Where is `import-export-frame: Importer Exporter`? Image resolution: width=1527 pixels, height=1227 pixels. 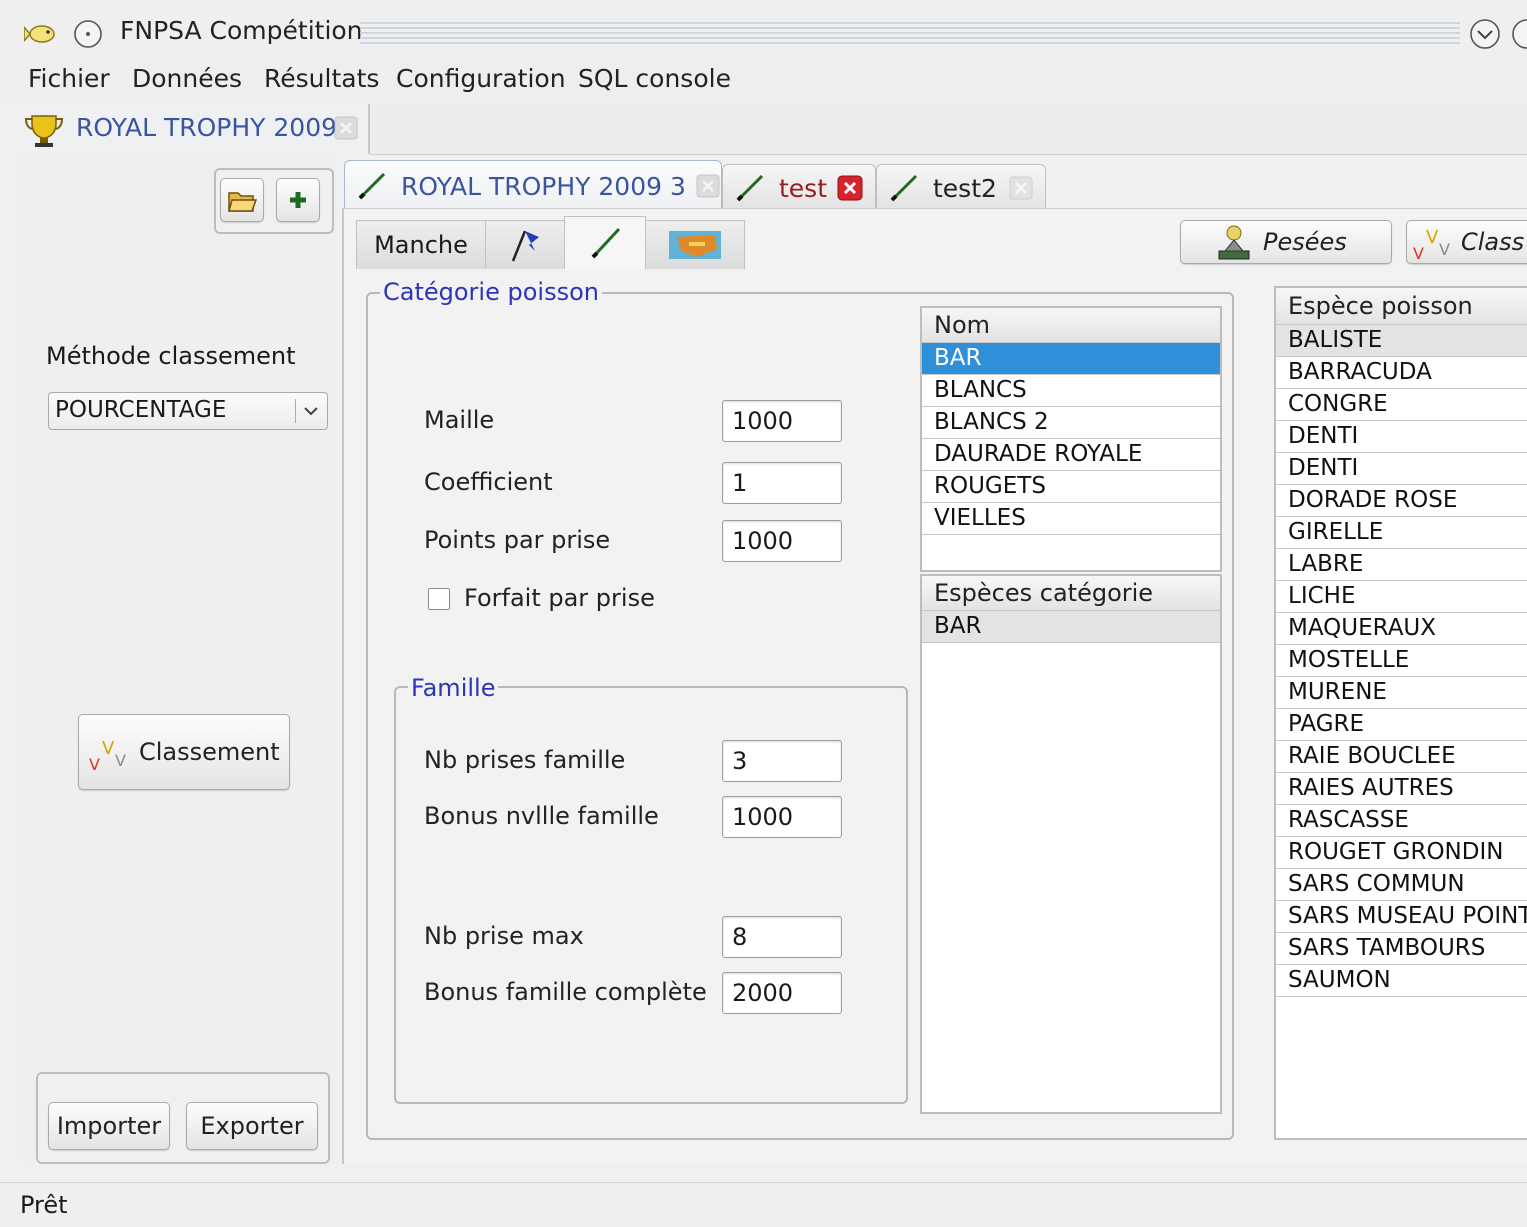
import-export-frame: Importer Exporter is located at coordinates (183, 1118).